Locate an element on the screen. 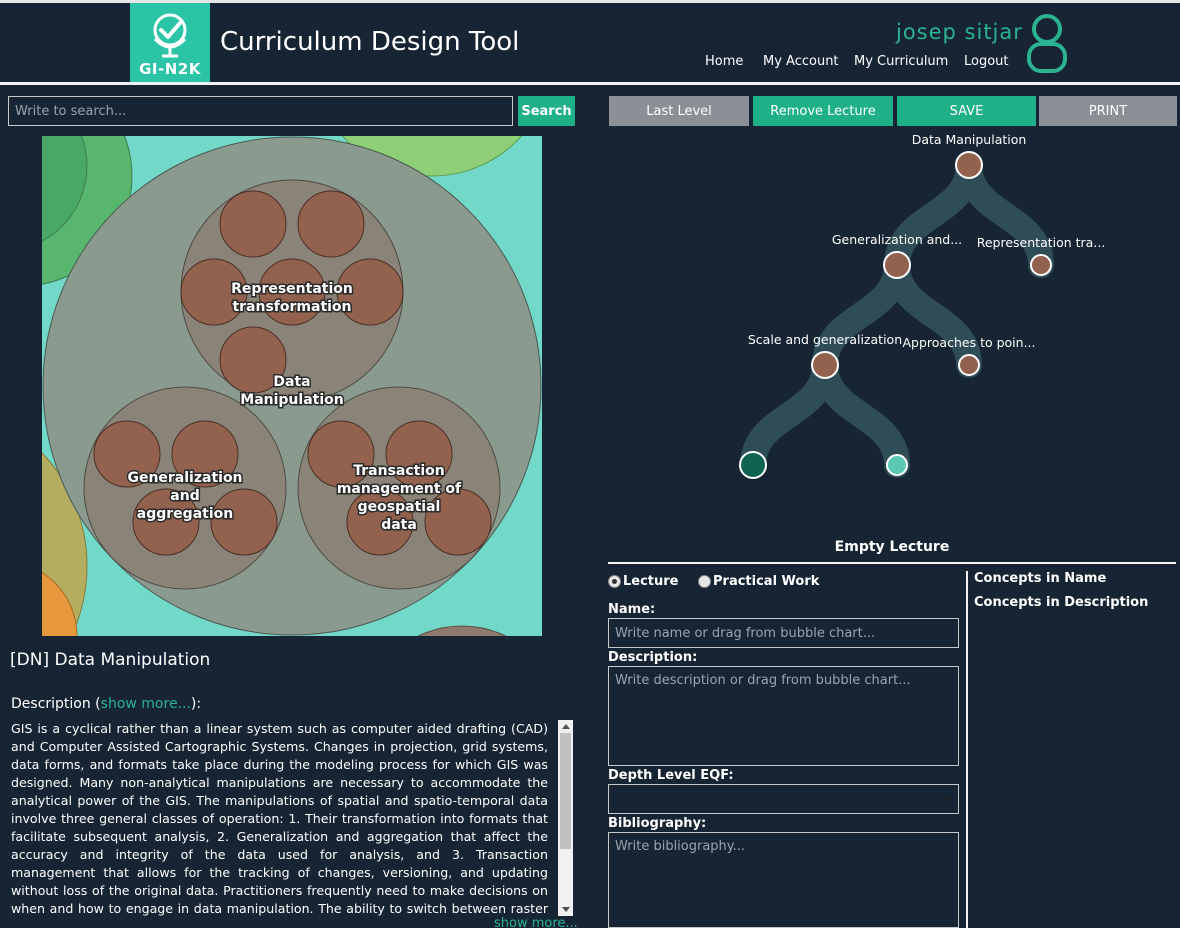 The image size is (1180, 928). radio-lecture-label: Lecture is located at coordinates (651, 581).